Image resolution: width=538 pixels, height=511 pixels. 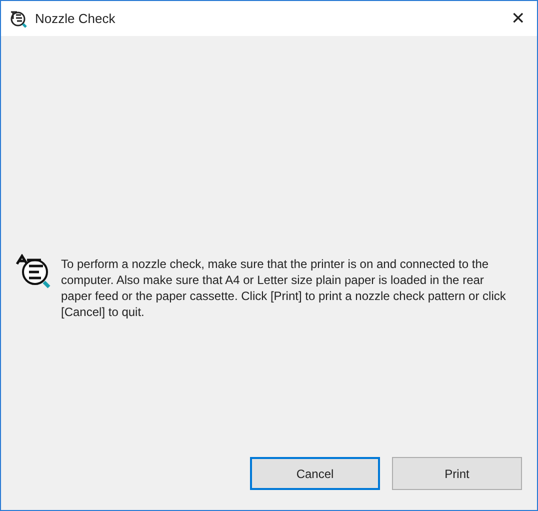 What do you see at coordinates (518, 19) in the screenshot?
I see `close-button: ✕` at bounding box center [518, 19].